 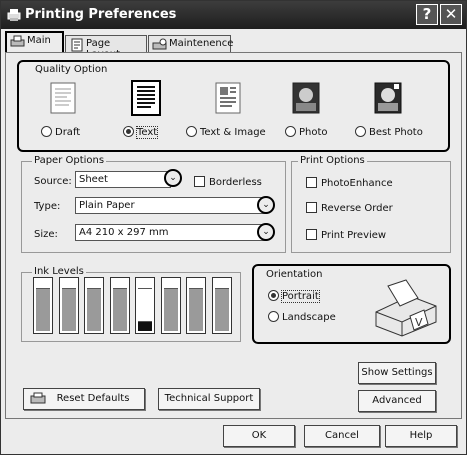 I want to click on radio-text-image-circle, so click(x=191, y=131).